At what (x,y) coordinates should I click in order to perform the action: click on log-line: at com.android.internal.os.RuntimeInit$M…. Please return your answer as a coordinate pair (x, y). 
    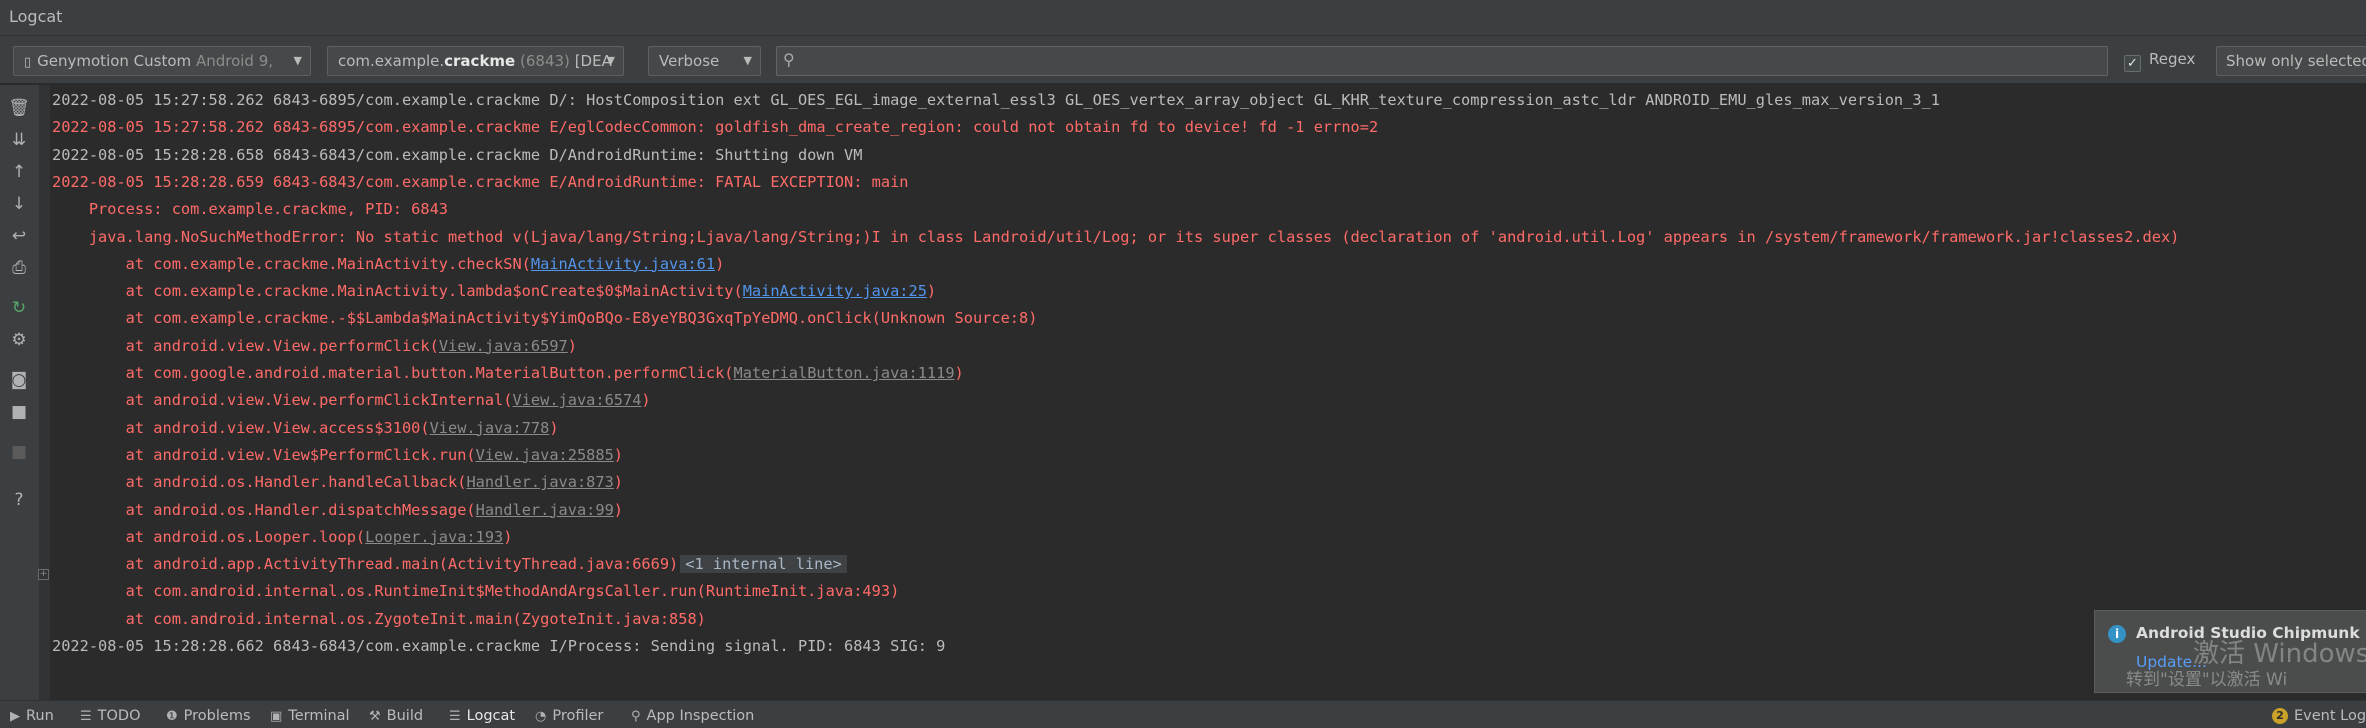
    Looking at the image, I should click on (476, 591).